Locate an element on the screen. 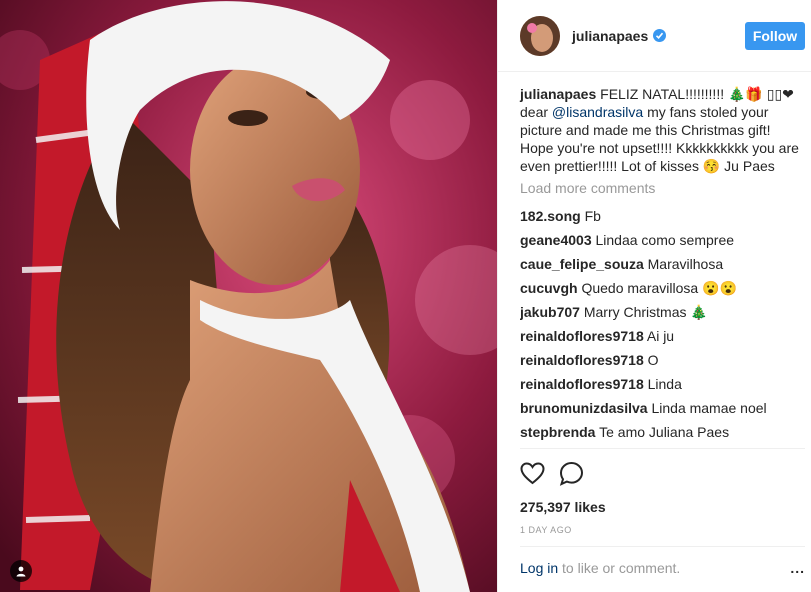 The image size is (811, 592). comment-username: caue_felipe_souza is located at coordinates (582, 264).